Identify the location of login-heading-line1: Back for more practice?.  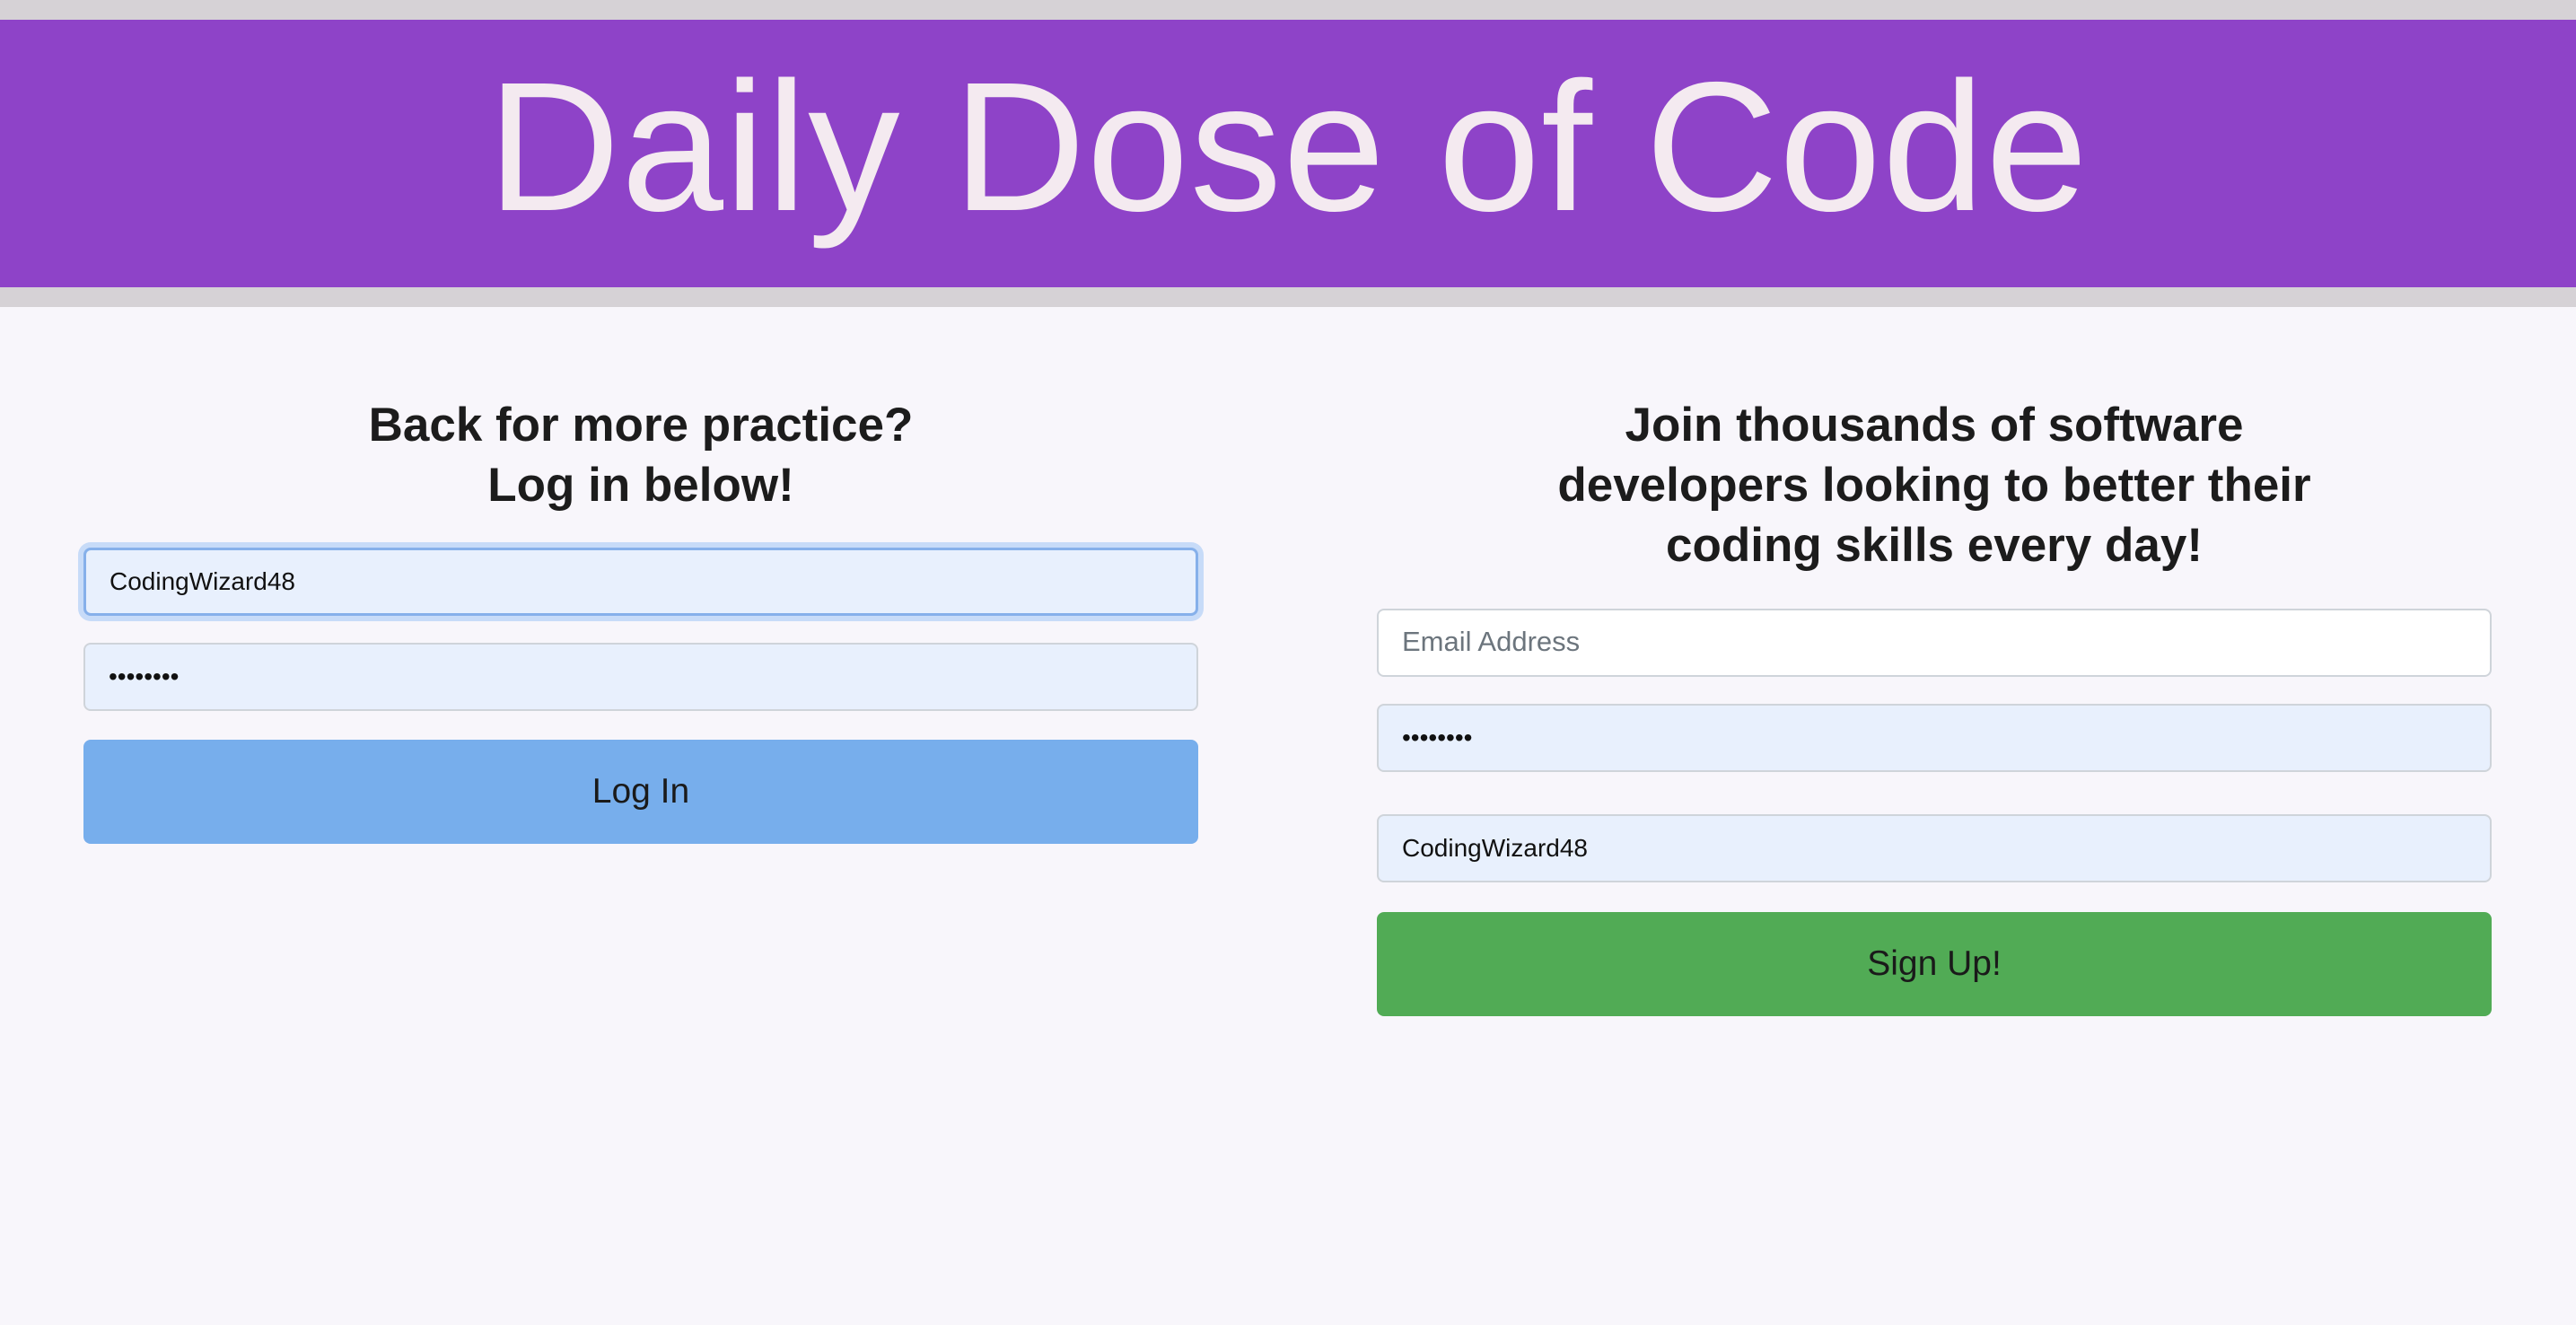
(641, 425).